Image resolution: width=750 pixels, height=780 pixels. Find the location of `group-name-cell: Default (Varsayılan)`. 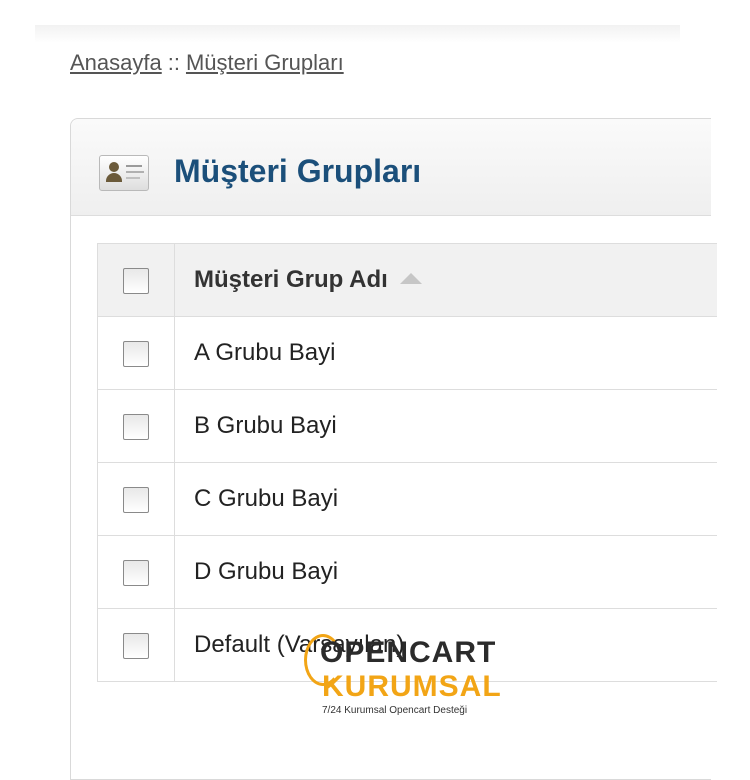

group-name-cell: Default (Varsayılan) is located at coordinates (445, 645).